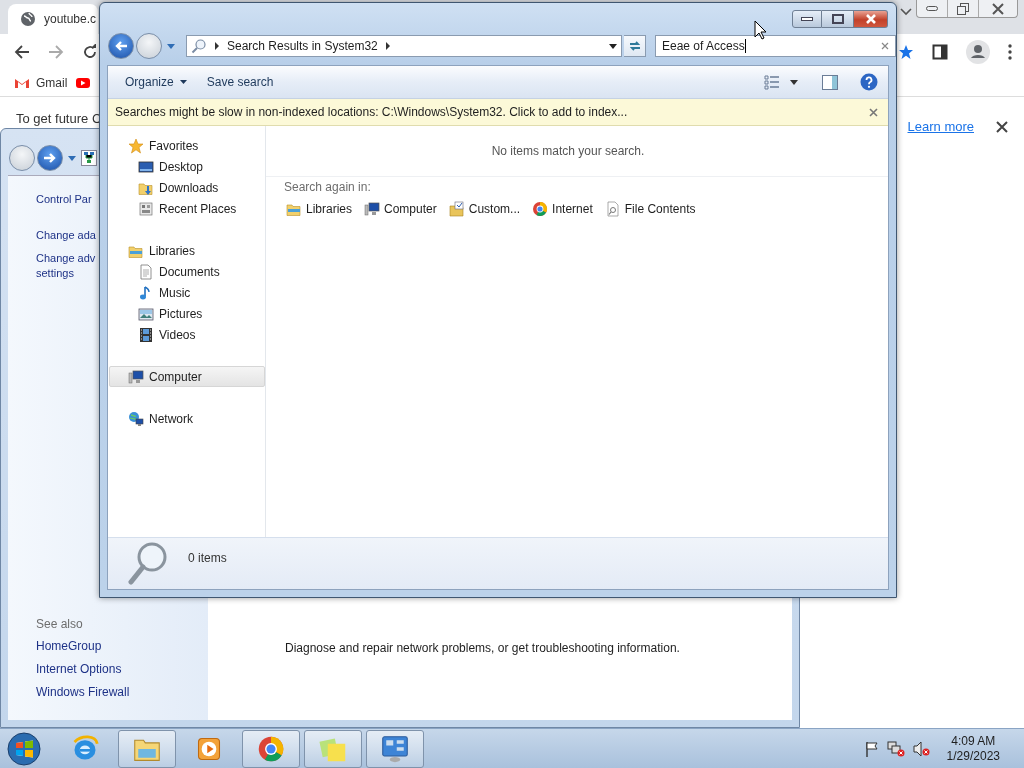 This screenshot has height=768, width=1024. What do you see at coordinates (187, 292) in the screenshot?
I see `nav-item: Music` at bounding box center [187, 292].